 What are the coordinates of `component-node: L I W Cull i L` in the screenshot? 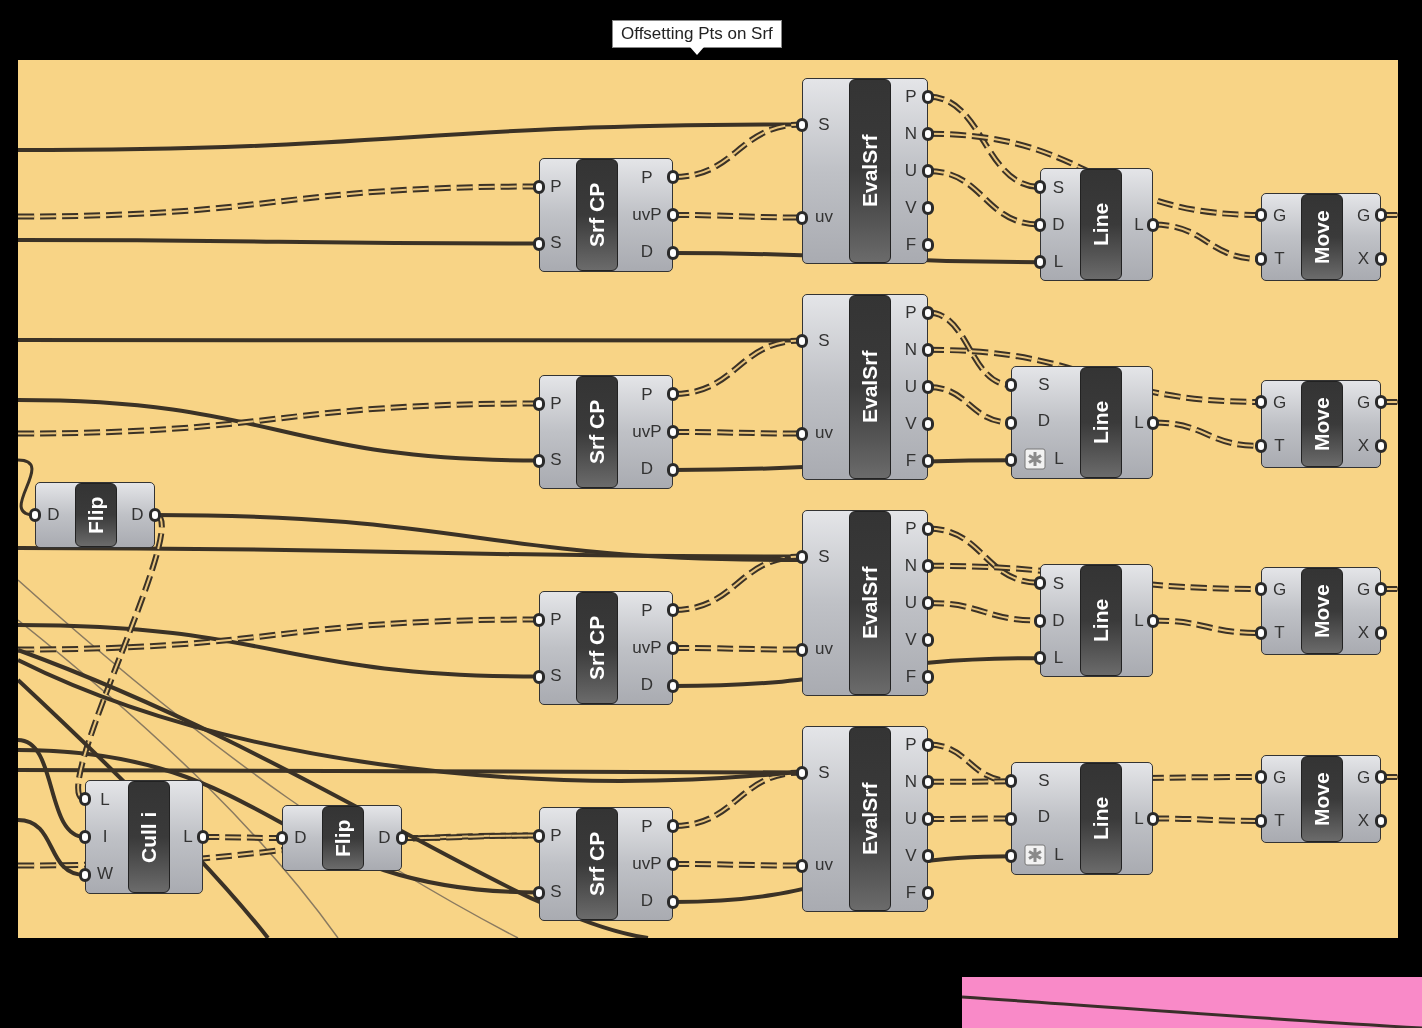 It's located at (144, 837).